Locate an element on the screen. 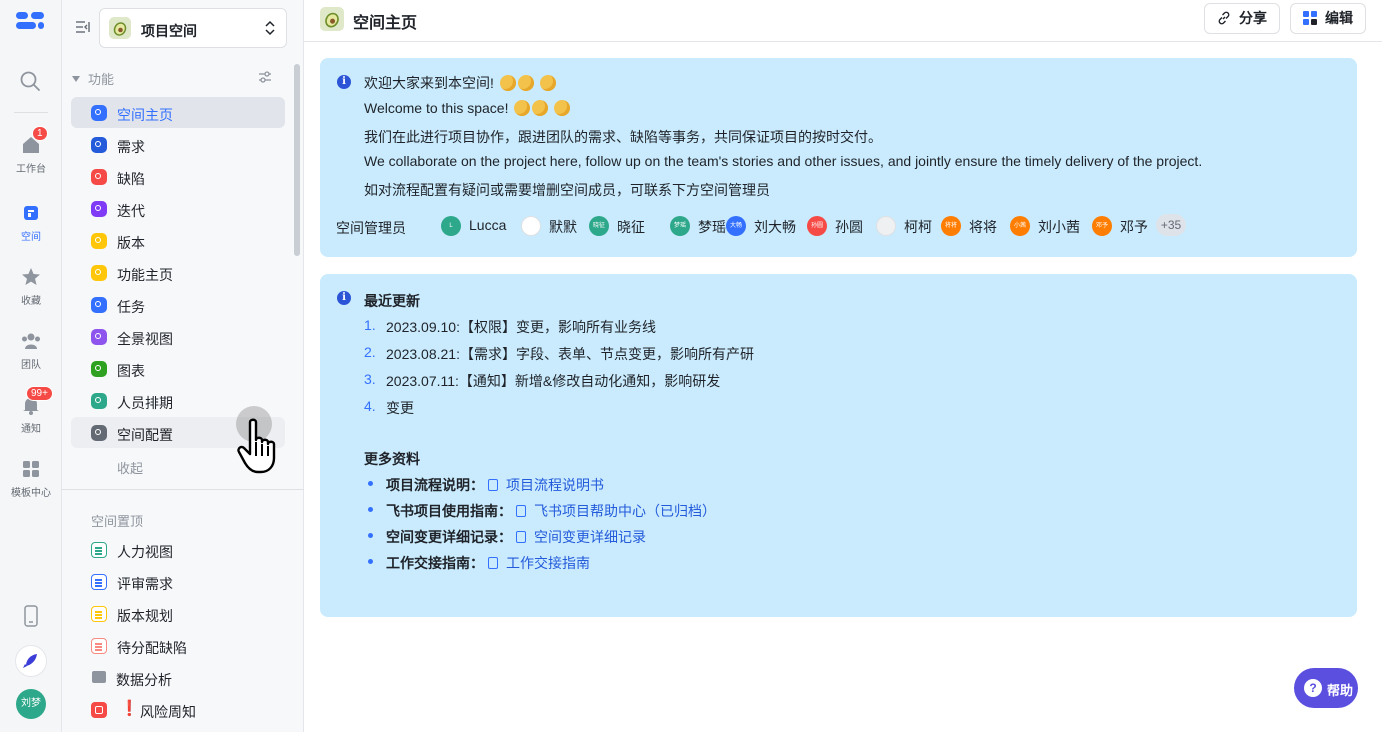 The image size is (1382, 732). pinned-view-item: 待分配缺陷 is located at coordinates (178, 645).